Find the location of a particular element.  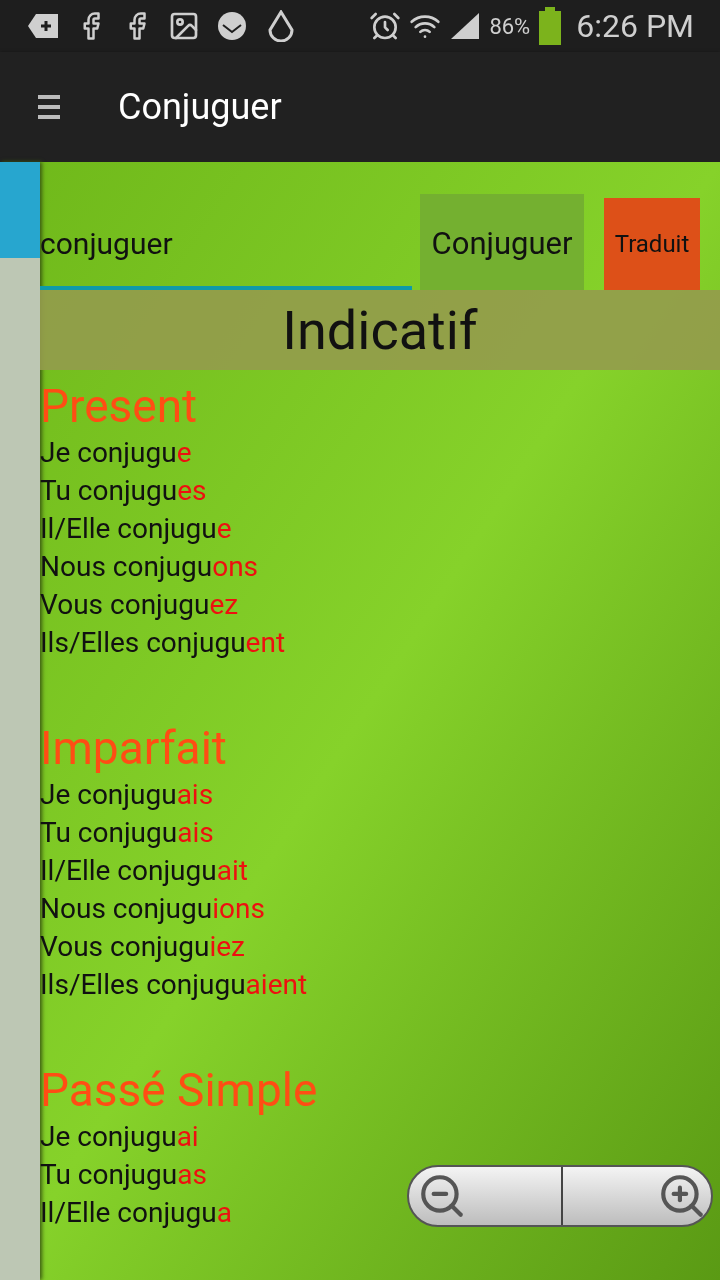

conjugate-button: Conjuguer is located at coordinates (502, 242).